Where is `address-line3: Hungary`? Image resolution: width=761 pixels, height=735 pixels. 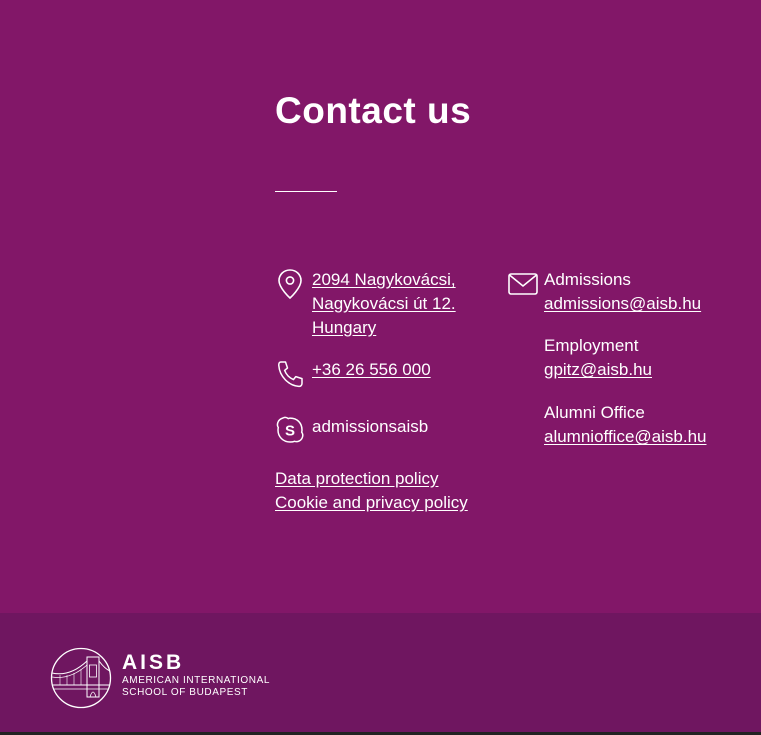
address-line3: Hungary is located at coordinates (344, 327).